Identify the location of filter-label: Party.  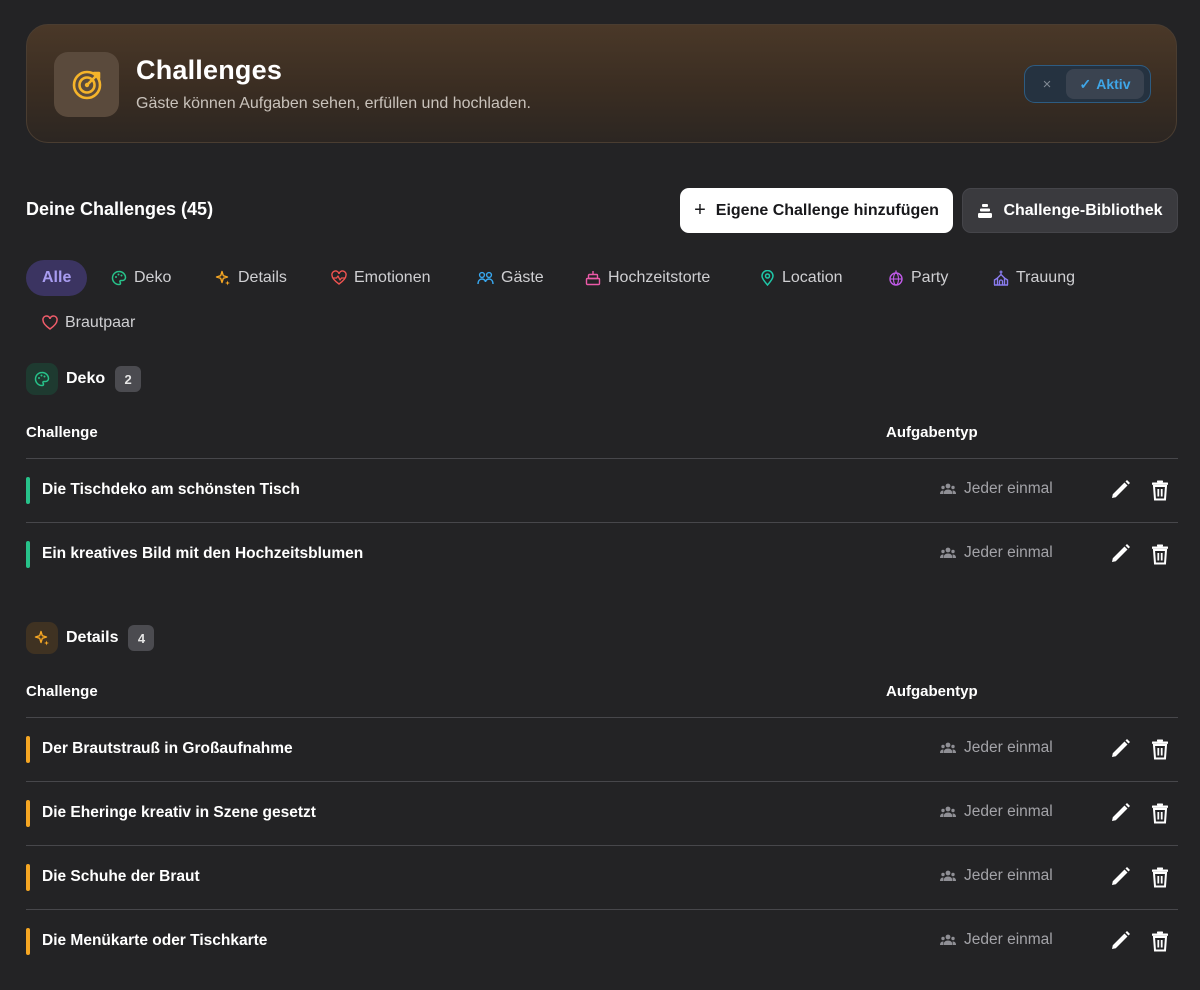
(930, 277).